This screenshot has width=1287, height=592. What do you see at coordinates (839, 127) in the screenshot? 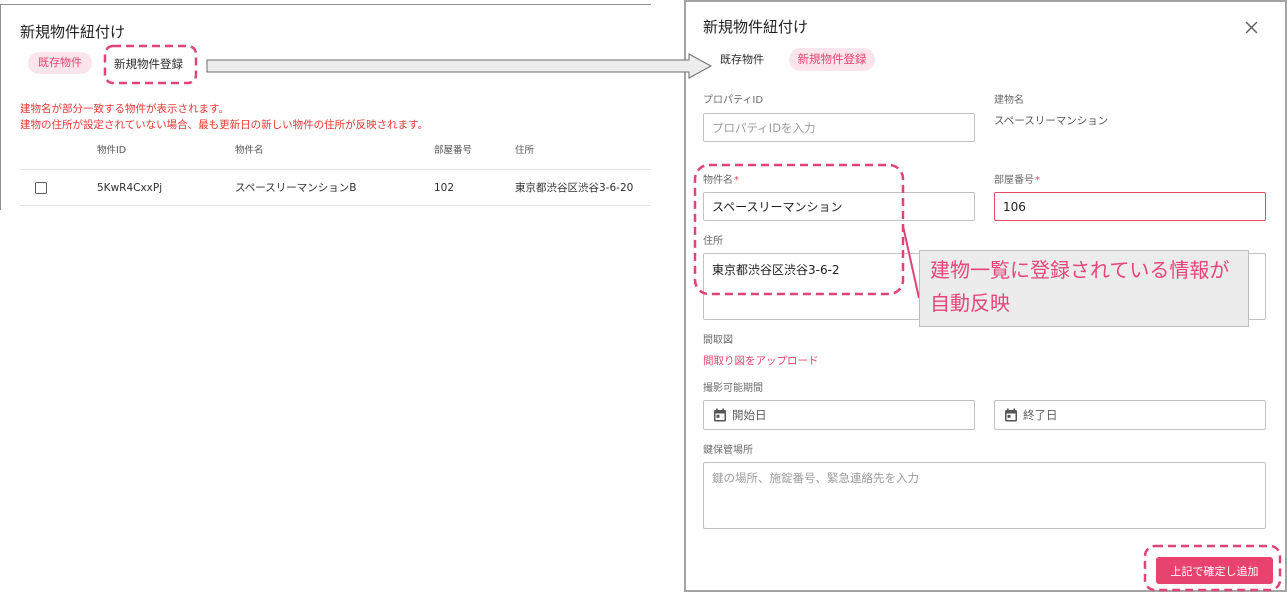
I see `property-id-input` at bounding box center [839, 127].